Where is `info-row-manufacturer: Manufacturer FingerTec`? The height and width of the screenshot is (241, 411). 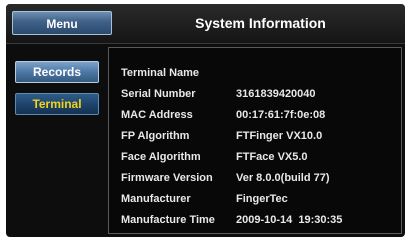 info-row-manufacturer: Manufacturer FingerTec is located at coordinates (255, 202).